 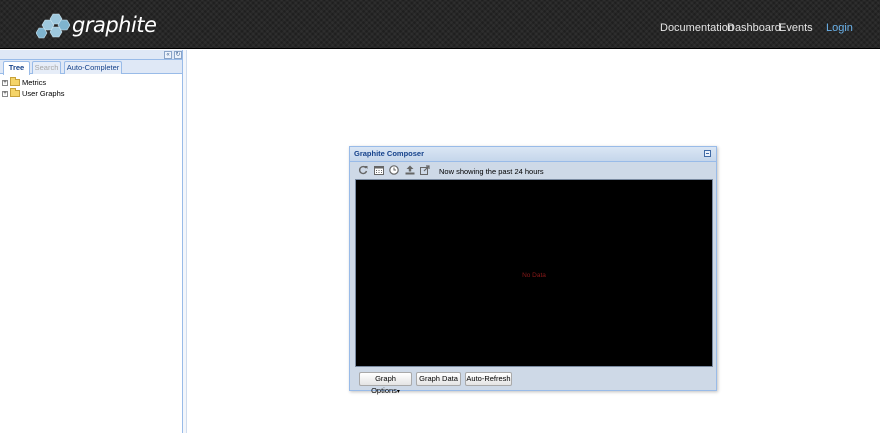 What do you see at coordinates (91, 82) in the screenshot?
I see `tree-item-metrics: + Metrics` at bounding box center [91, 82].